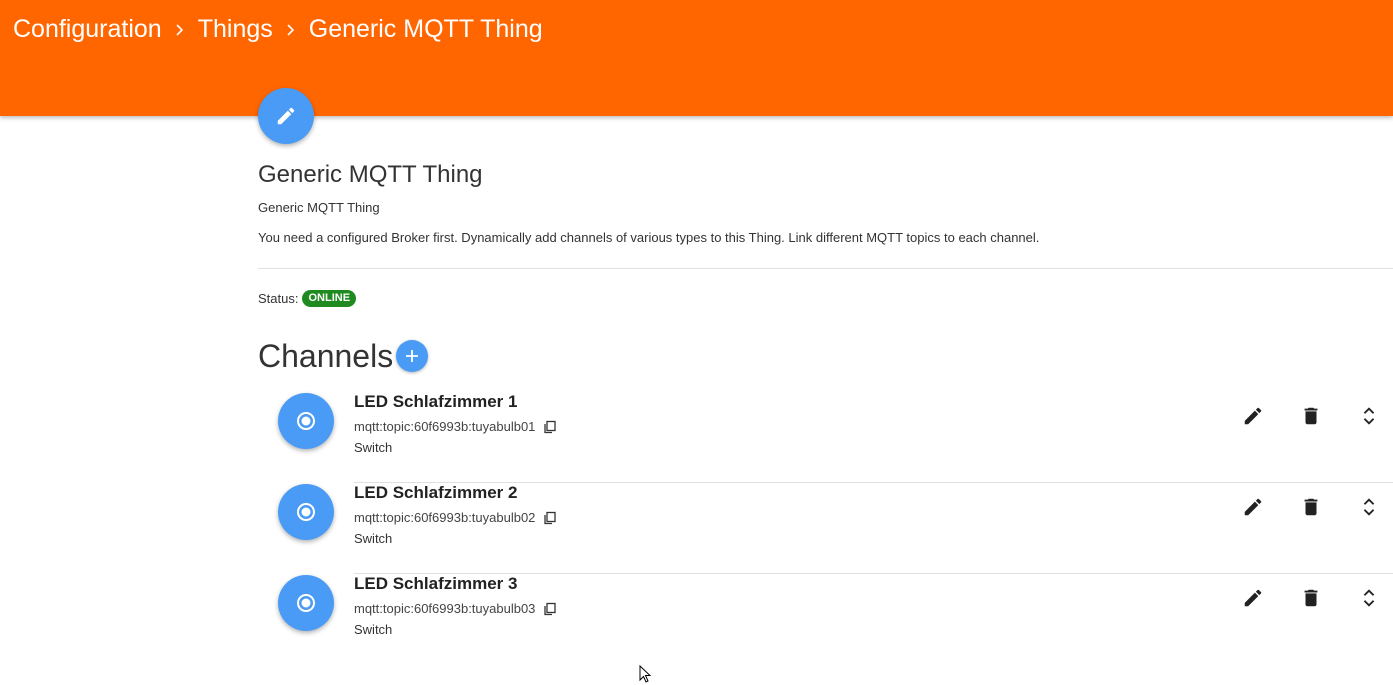  What do you see at coordinates (645, 674) in the screenshot?
I see `mouse-cursor-icon` at bounding box center [645, 674].